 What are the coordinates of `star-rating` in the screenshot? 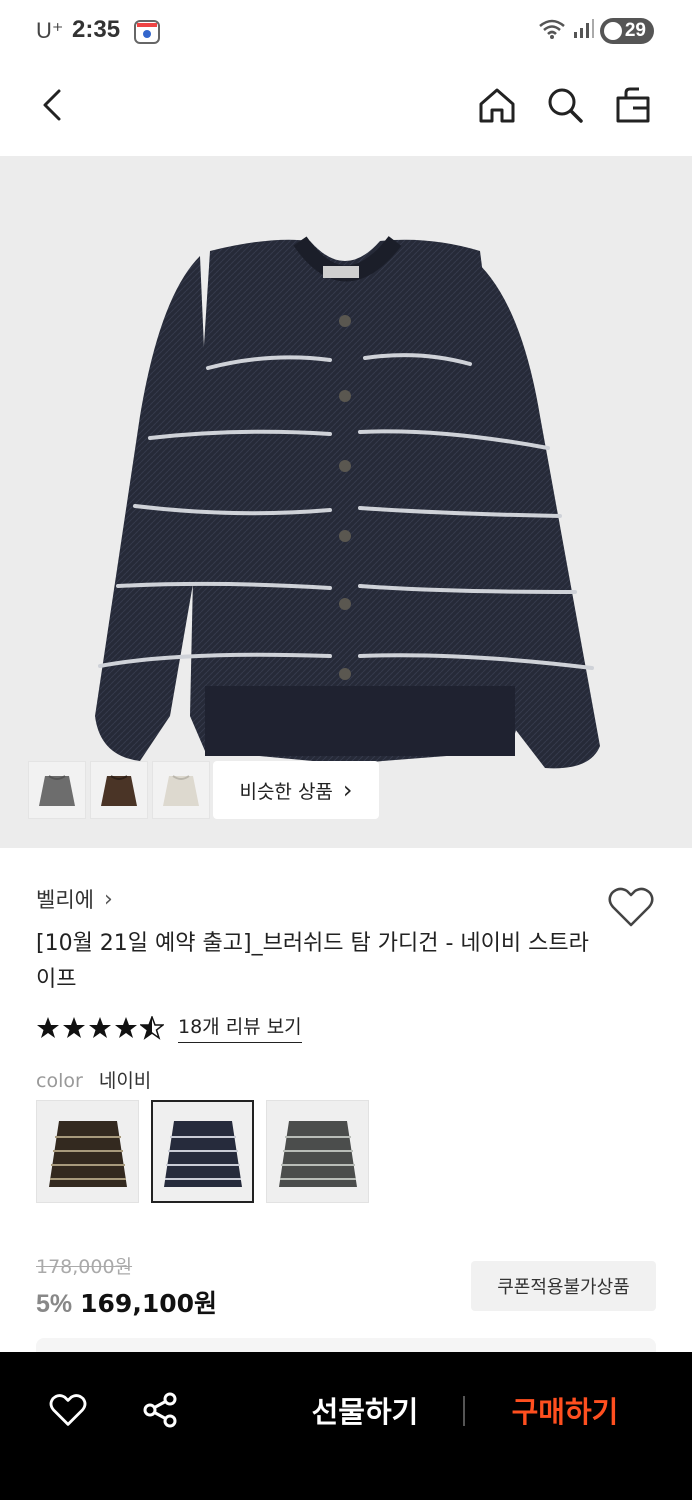 It's located at (100, 1027).